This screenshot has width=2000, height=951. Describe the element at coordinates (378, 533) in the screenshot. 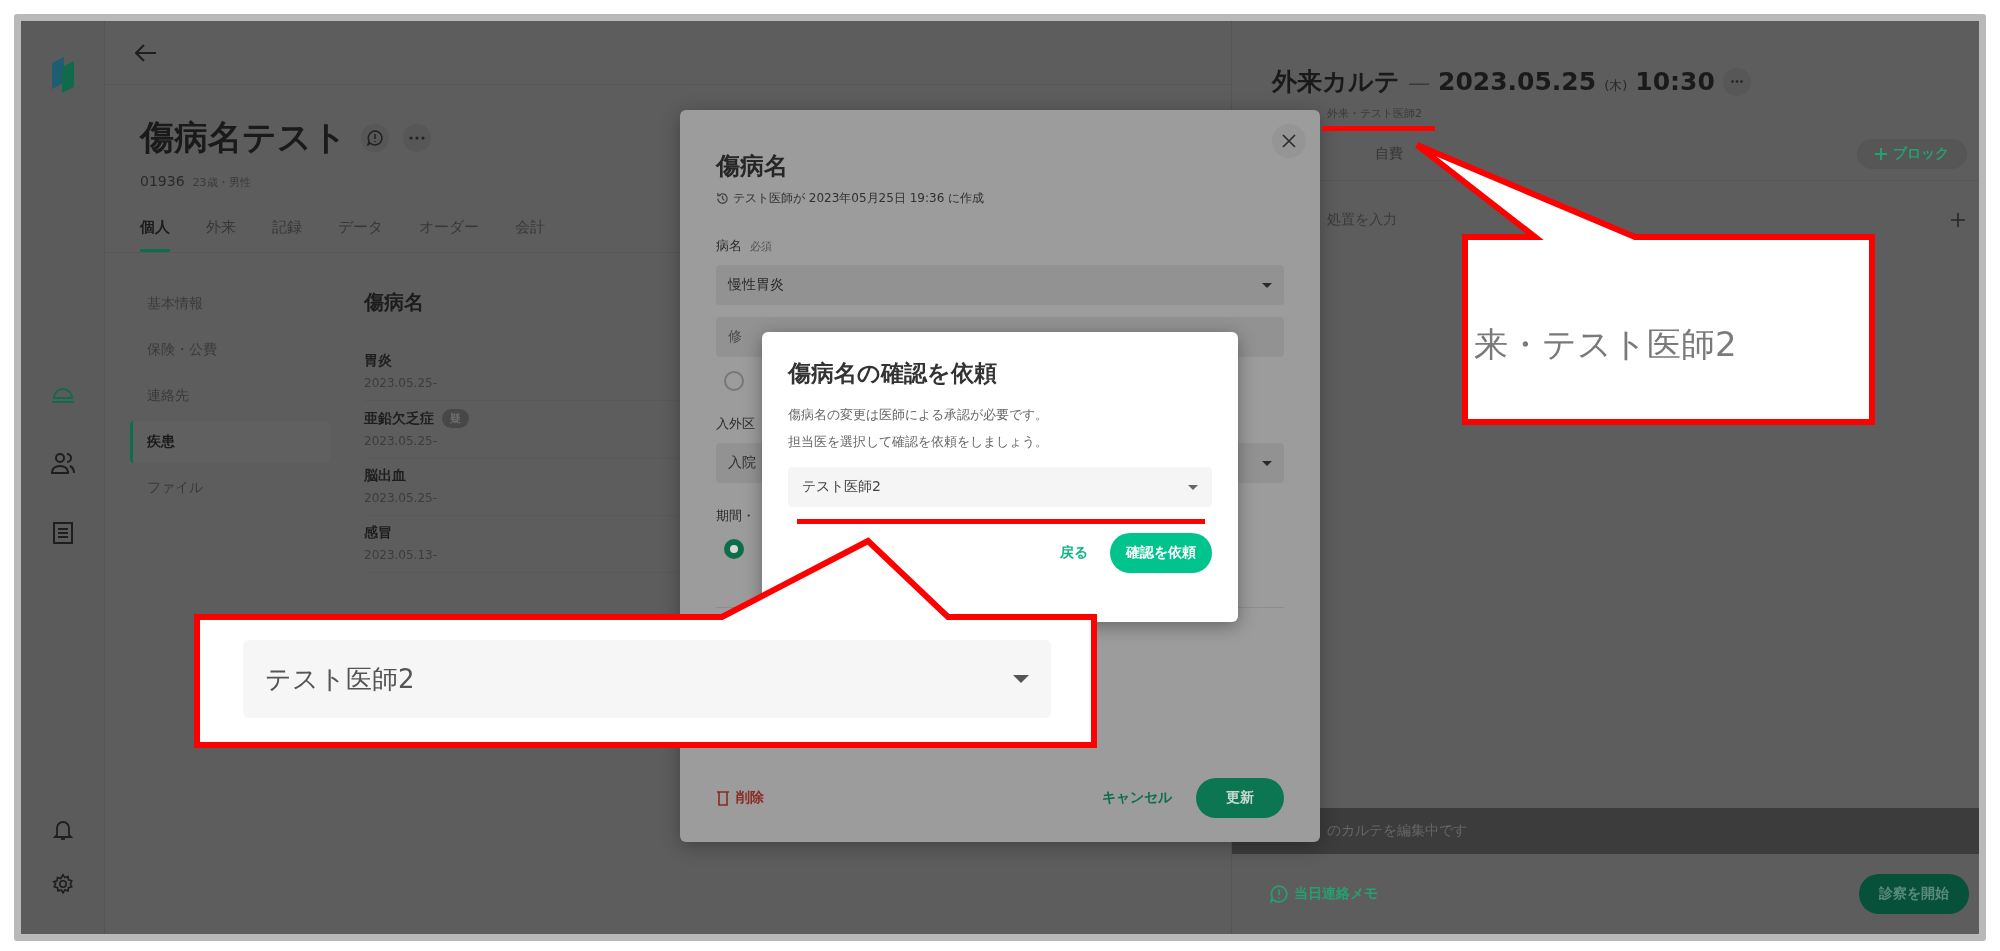

I see `disease-name: 感冒` at that location.